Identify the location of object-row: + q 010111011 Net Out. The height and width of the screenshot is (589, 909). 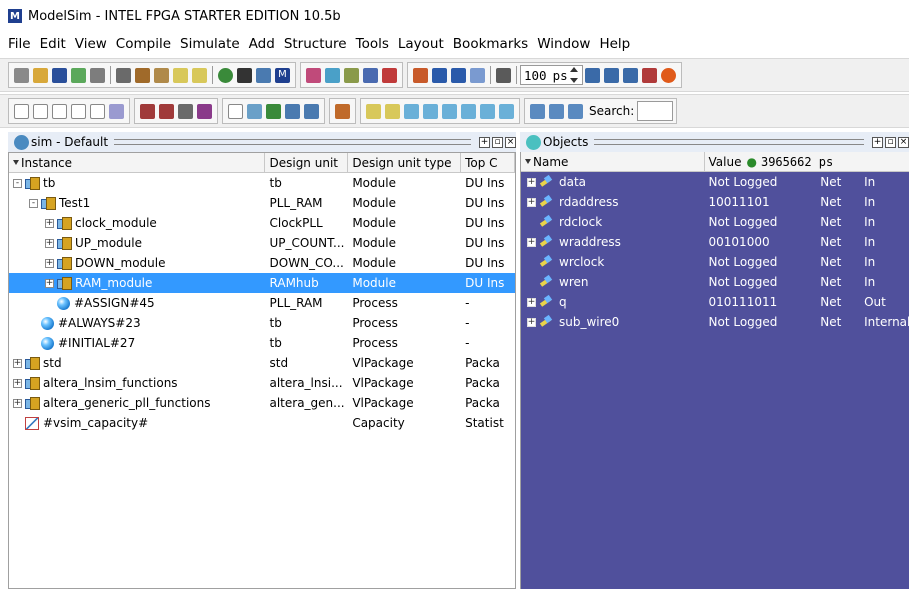
(715, 302).